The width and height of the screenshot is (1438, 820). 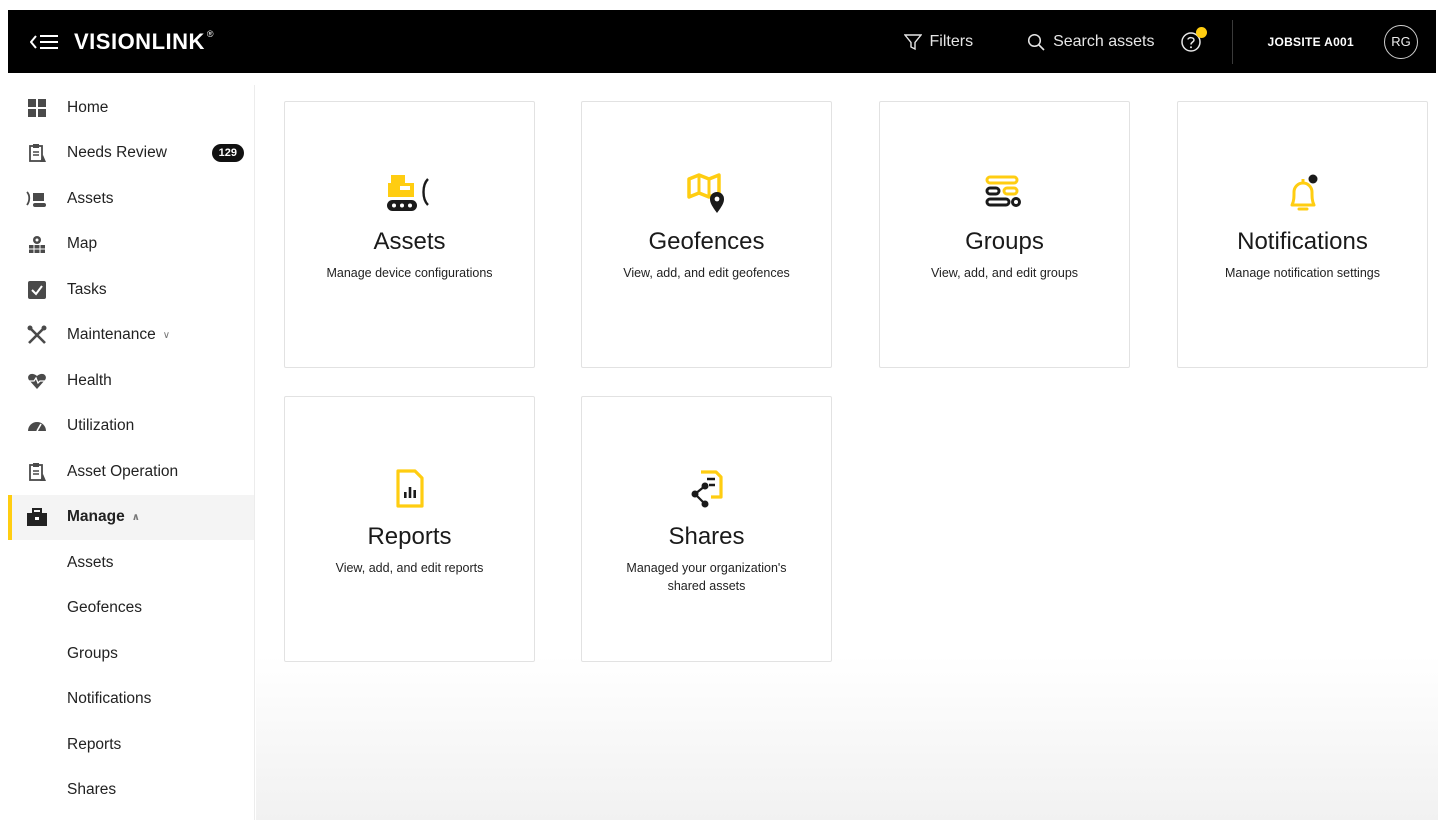 I want to click on chevron-down-icon: ∨, so click(x=166, y=335).